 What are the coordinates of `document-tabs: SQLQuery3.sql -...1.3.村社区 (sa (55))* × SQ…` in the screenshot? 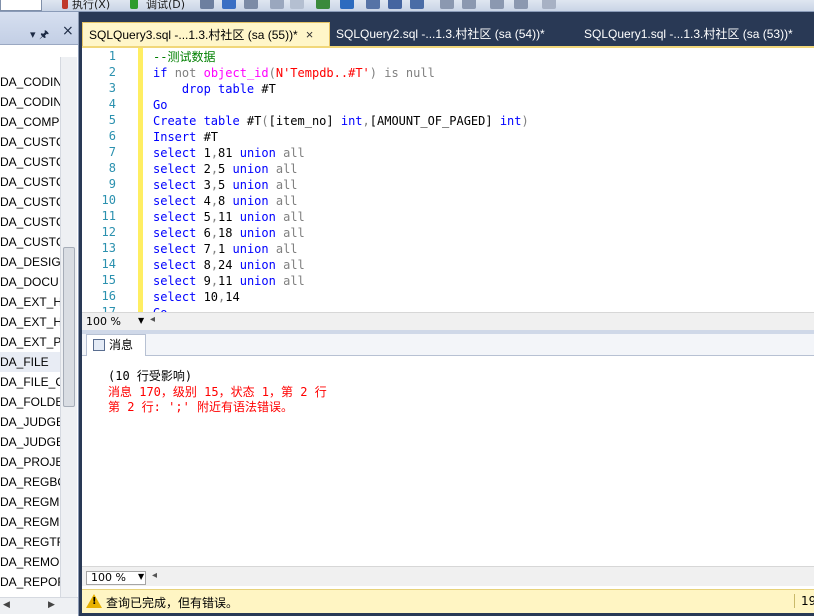 It's located at (448, 34).